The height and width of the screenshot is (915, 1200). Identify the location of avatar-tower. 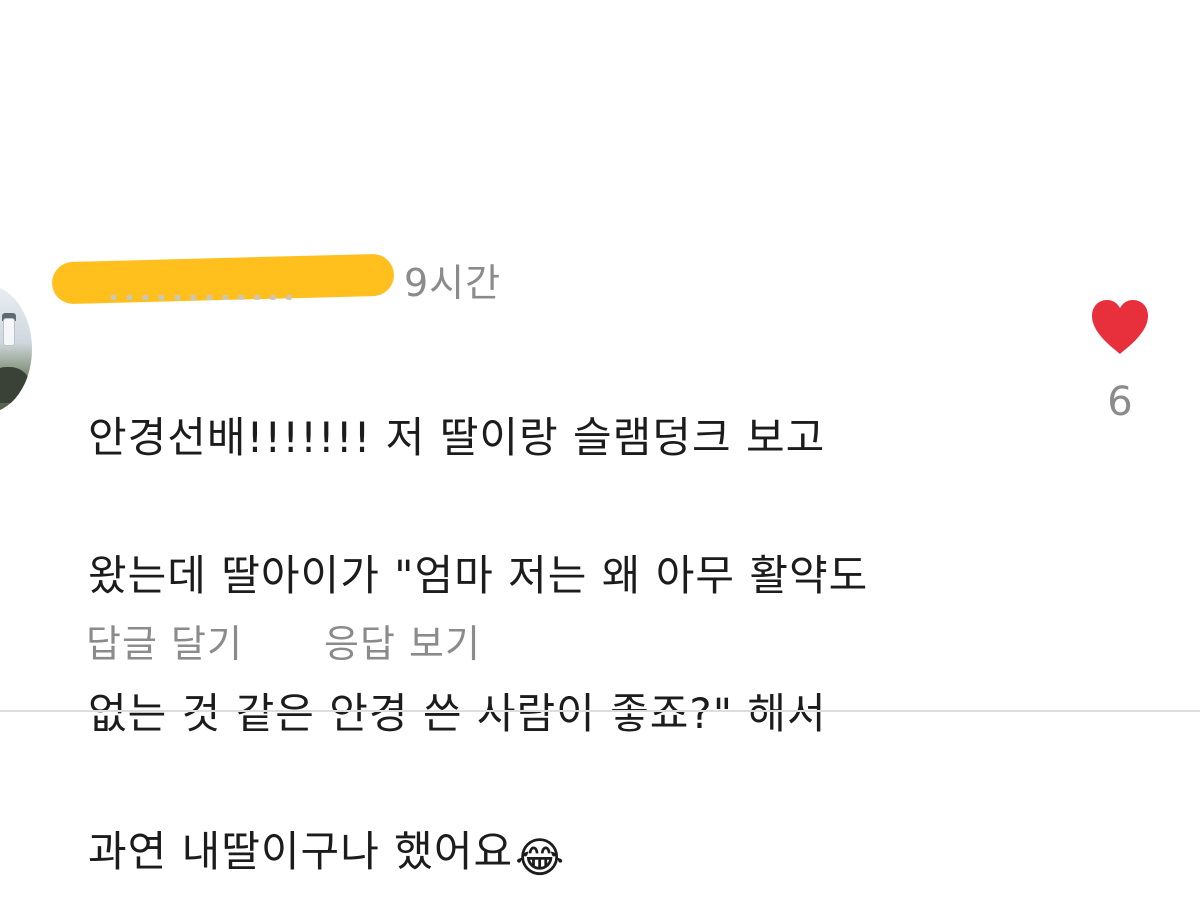
(9, 332).